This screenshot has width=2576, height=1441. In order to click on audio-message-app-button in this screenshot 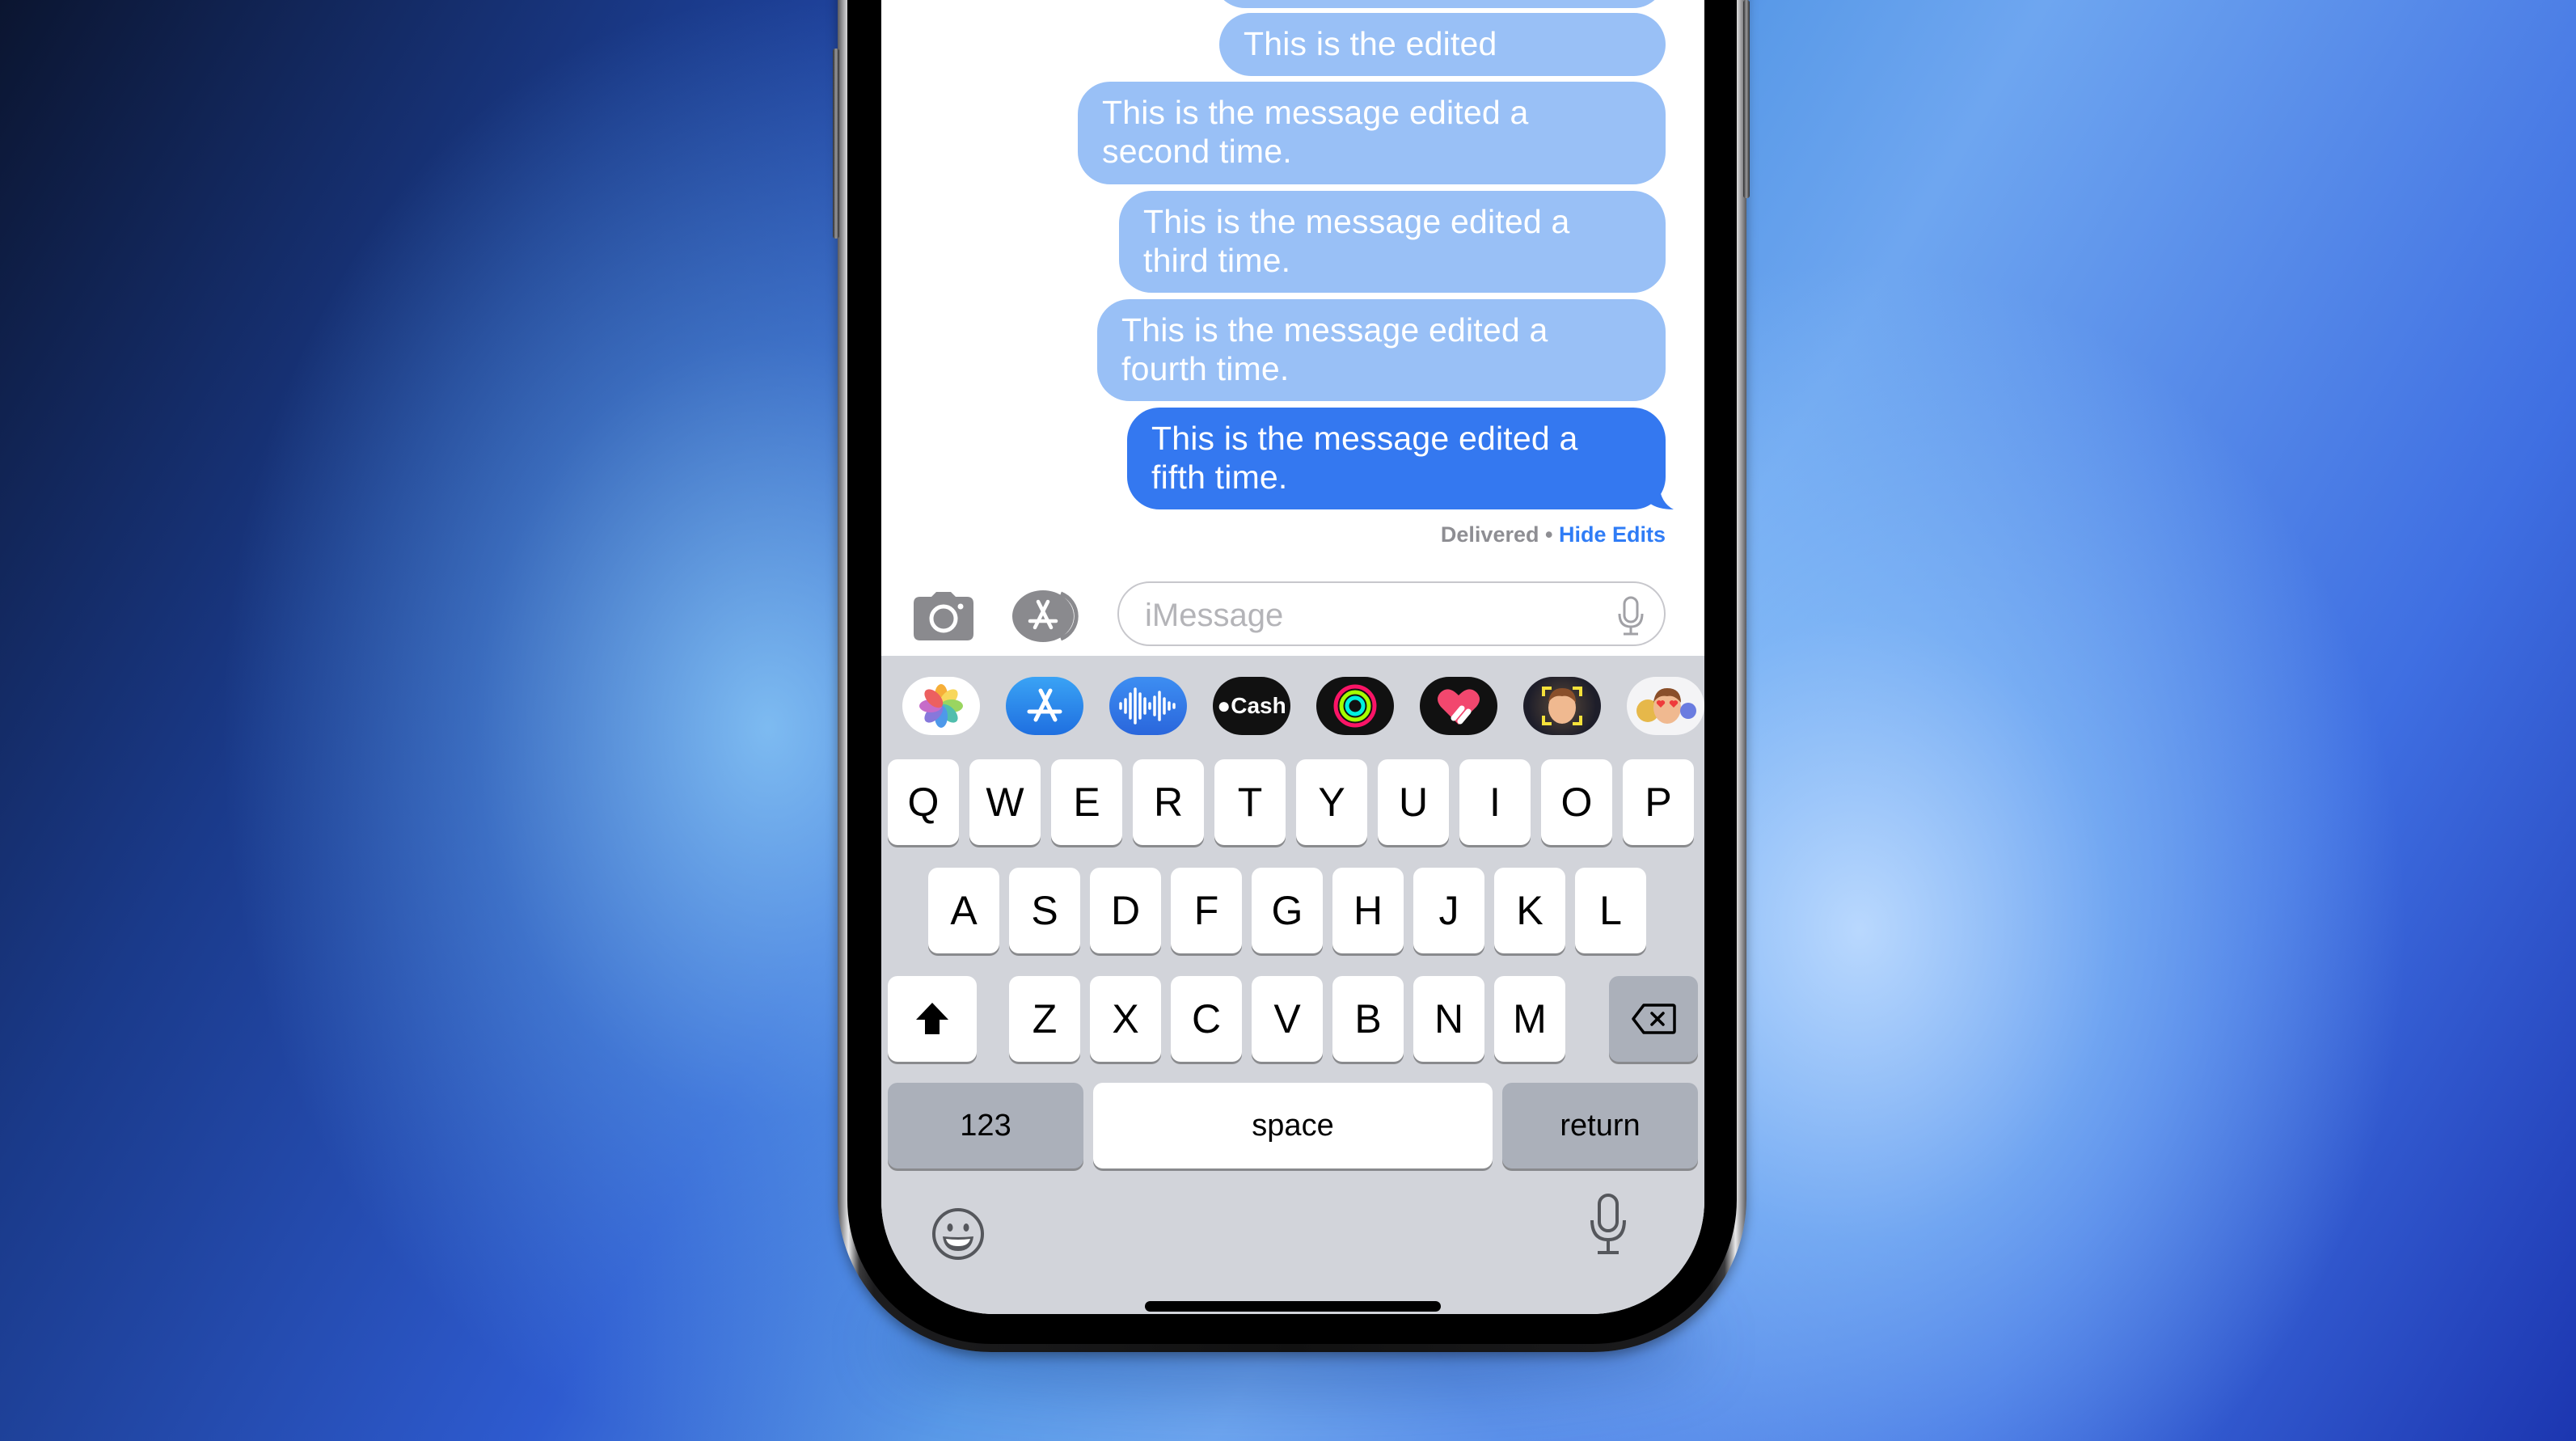, I will do `click(1148, 706)`.